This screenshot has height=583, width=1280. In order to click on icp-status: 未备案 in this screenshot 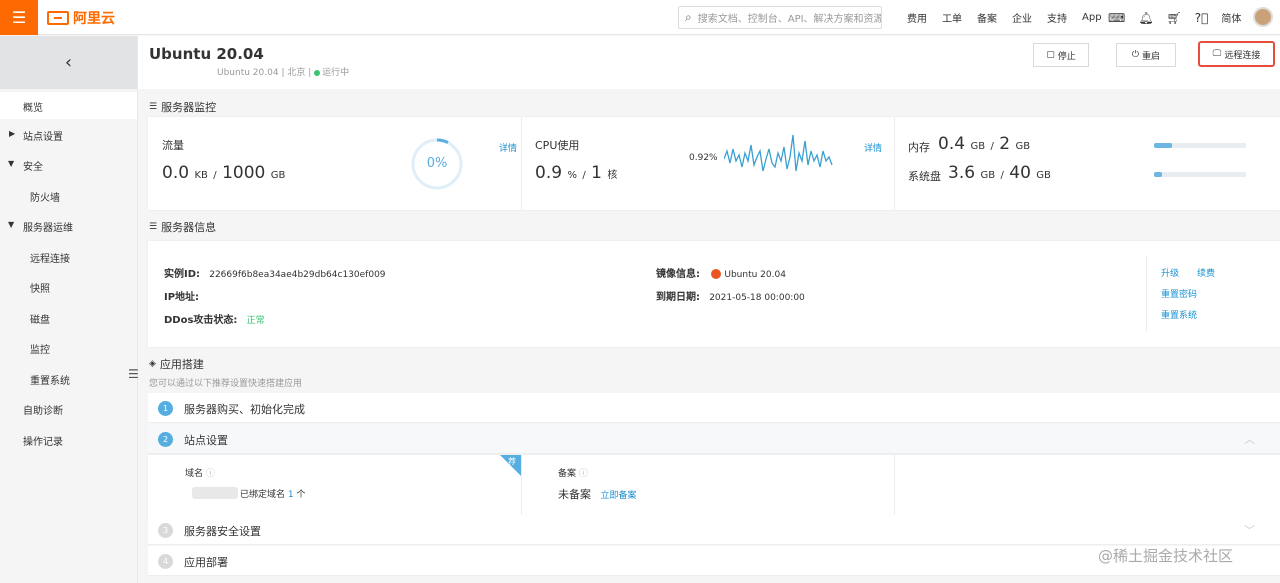, I will do `click(574, 494)`.